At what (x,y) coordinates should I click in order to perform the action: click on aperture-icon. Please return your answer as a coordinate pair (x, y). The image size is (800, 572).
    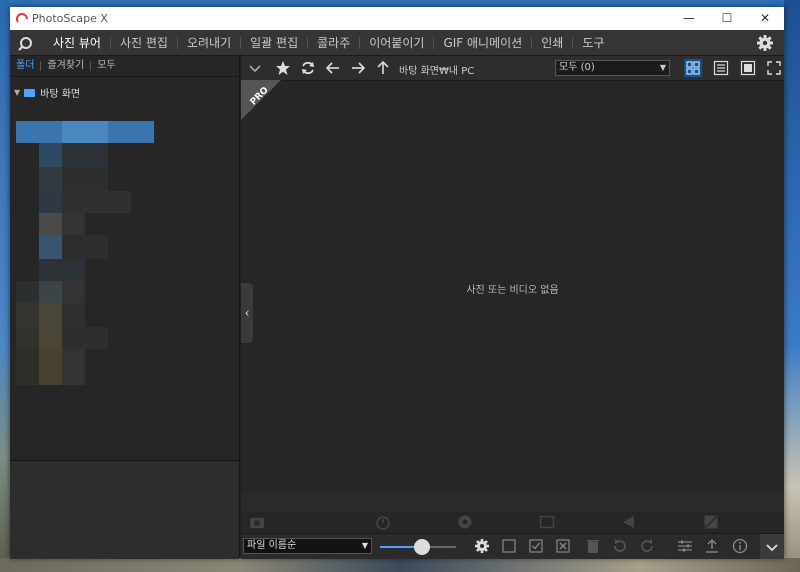
    Looking at the image, I should click on (465, 522).